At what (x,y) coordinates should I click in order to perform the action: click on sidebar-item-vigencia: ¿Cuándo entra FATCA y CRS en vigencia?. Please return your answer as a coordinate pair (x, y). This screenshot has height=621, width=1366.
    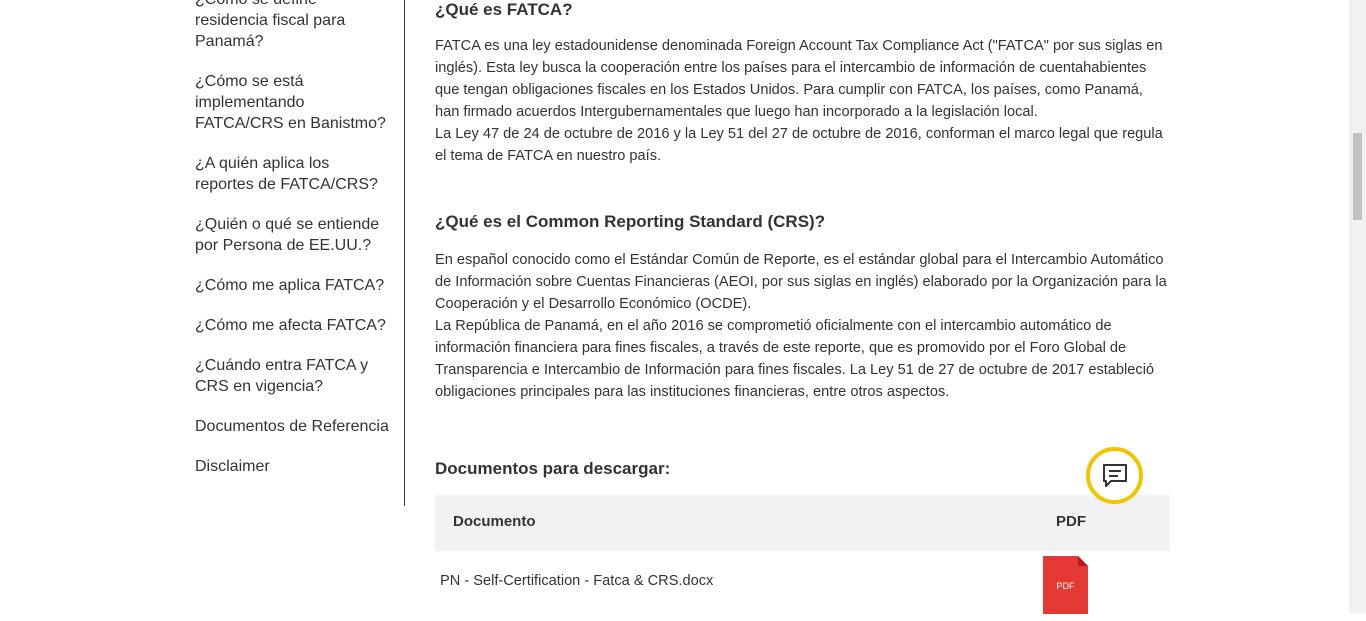
    Looking at the image, I should click on (292, 376).